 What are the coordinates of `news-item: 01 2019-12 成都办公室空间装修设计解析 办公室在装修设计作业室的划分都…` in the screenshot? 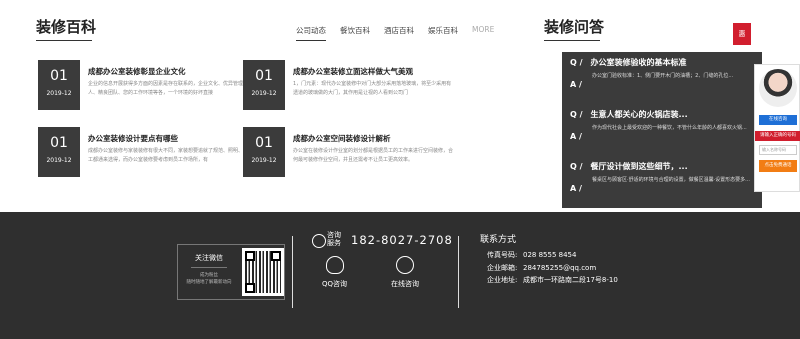 It's located at (348, 152).